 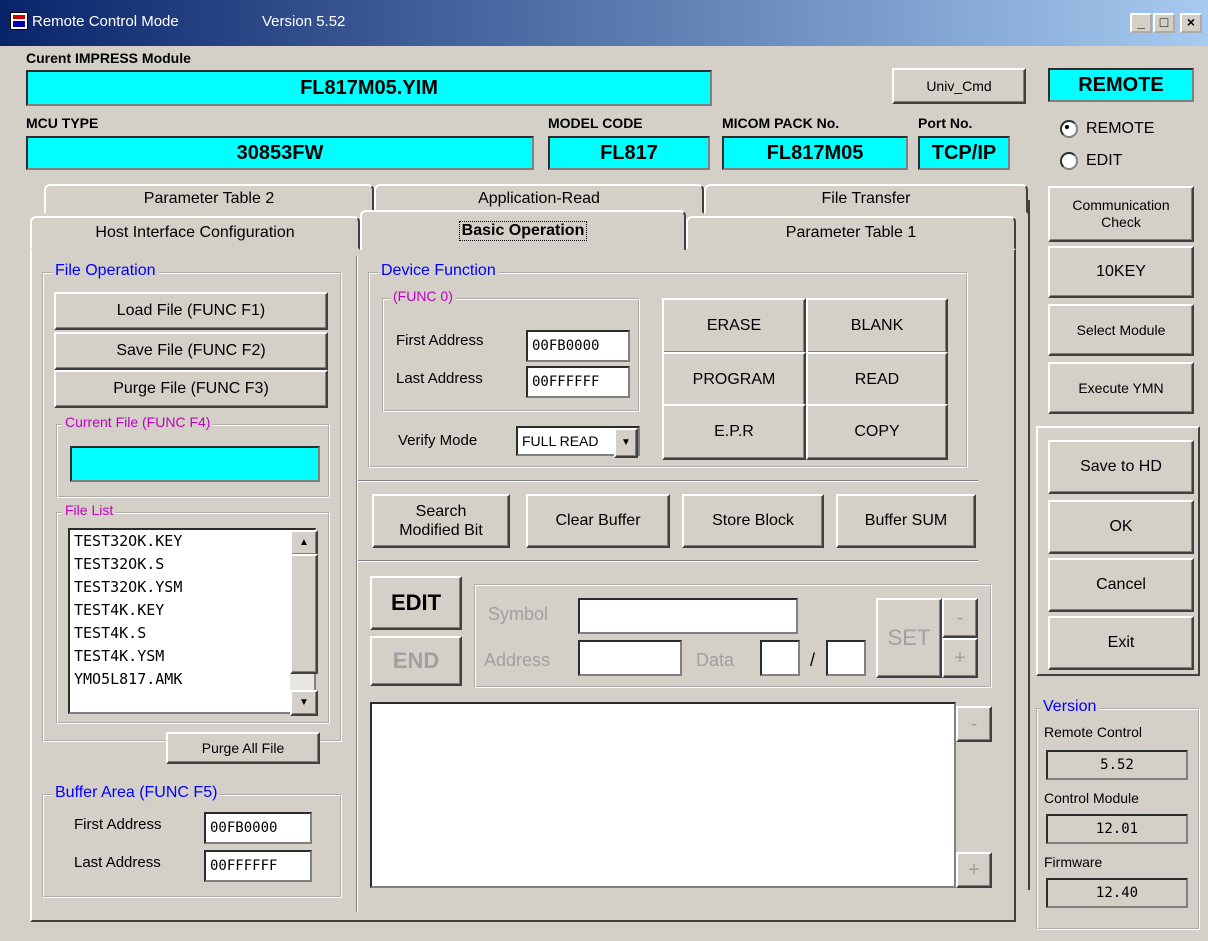 What do you see at coordinates (416, 661) in the screenshot?
I see `end-button: END` at bounding box center [416, 661].